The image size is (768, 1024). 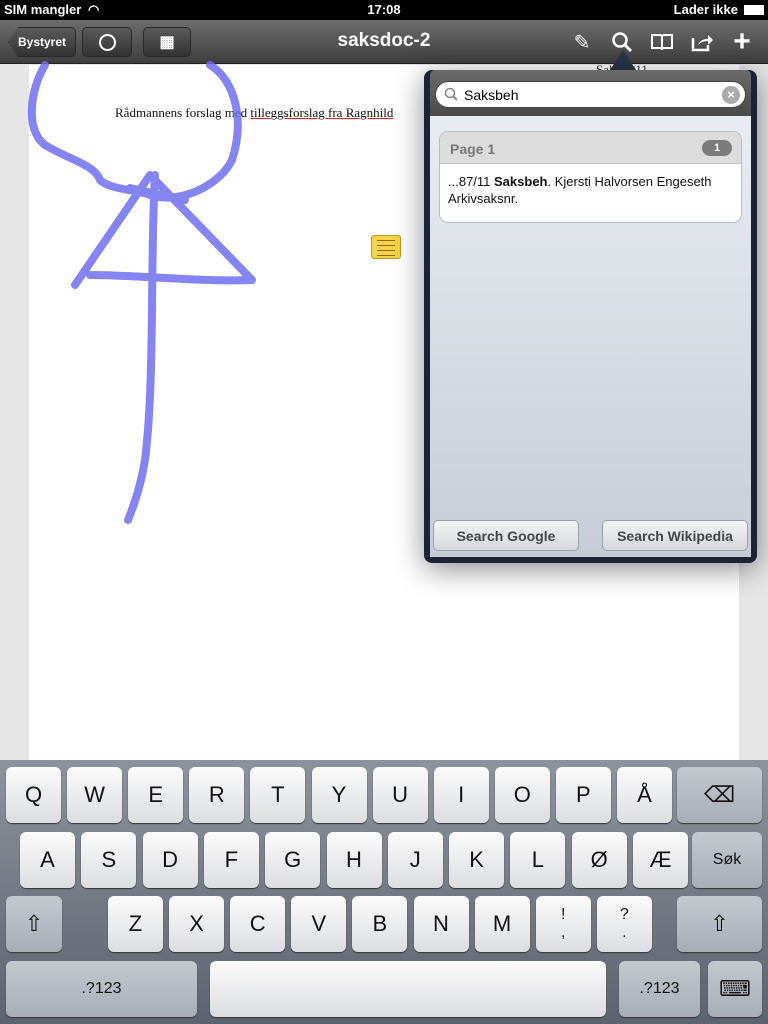 I want to click on backspace-key: ⌫, so click(x=719, y=795).